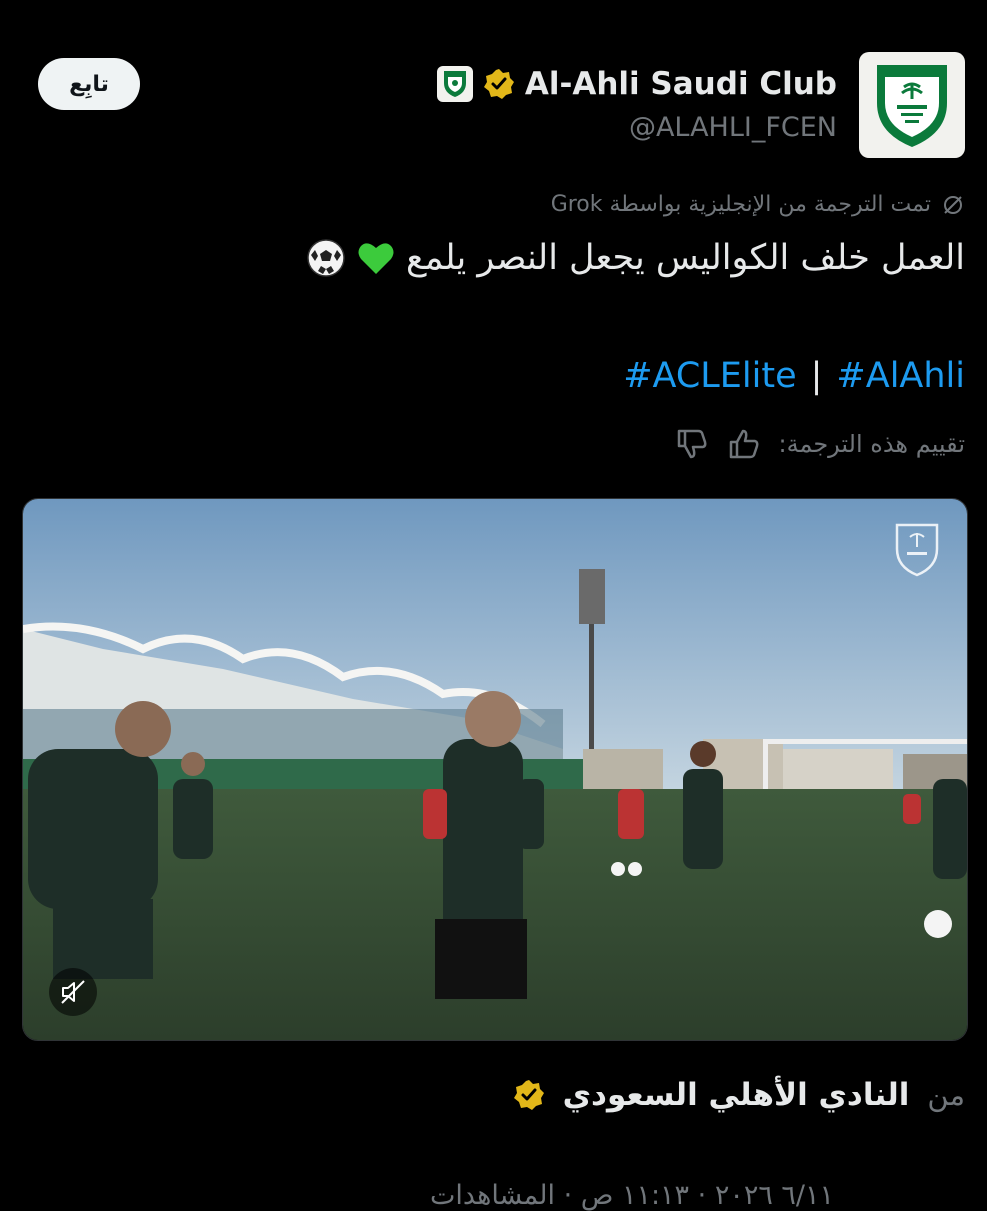  Describe the element at coordinates (376, 258) in the screenshot. I see `green-heart-icon` at that location.